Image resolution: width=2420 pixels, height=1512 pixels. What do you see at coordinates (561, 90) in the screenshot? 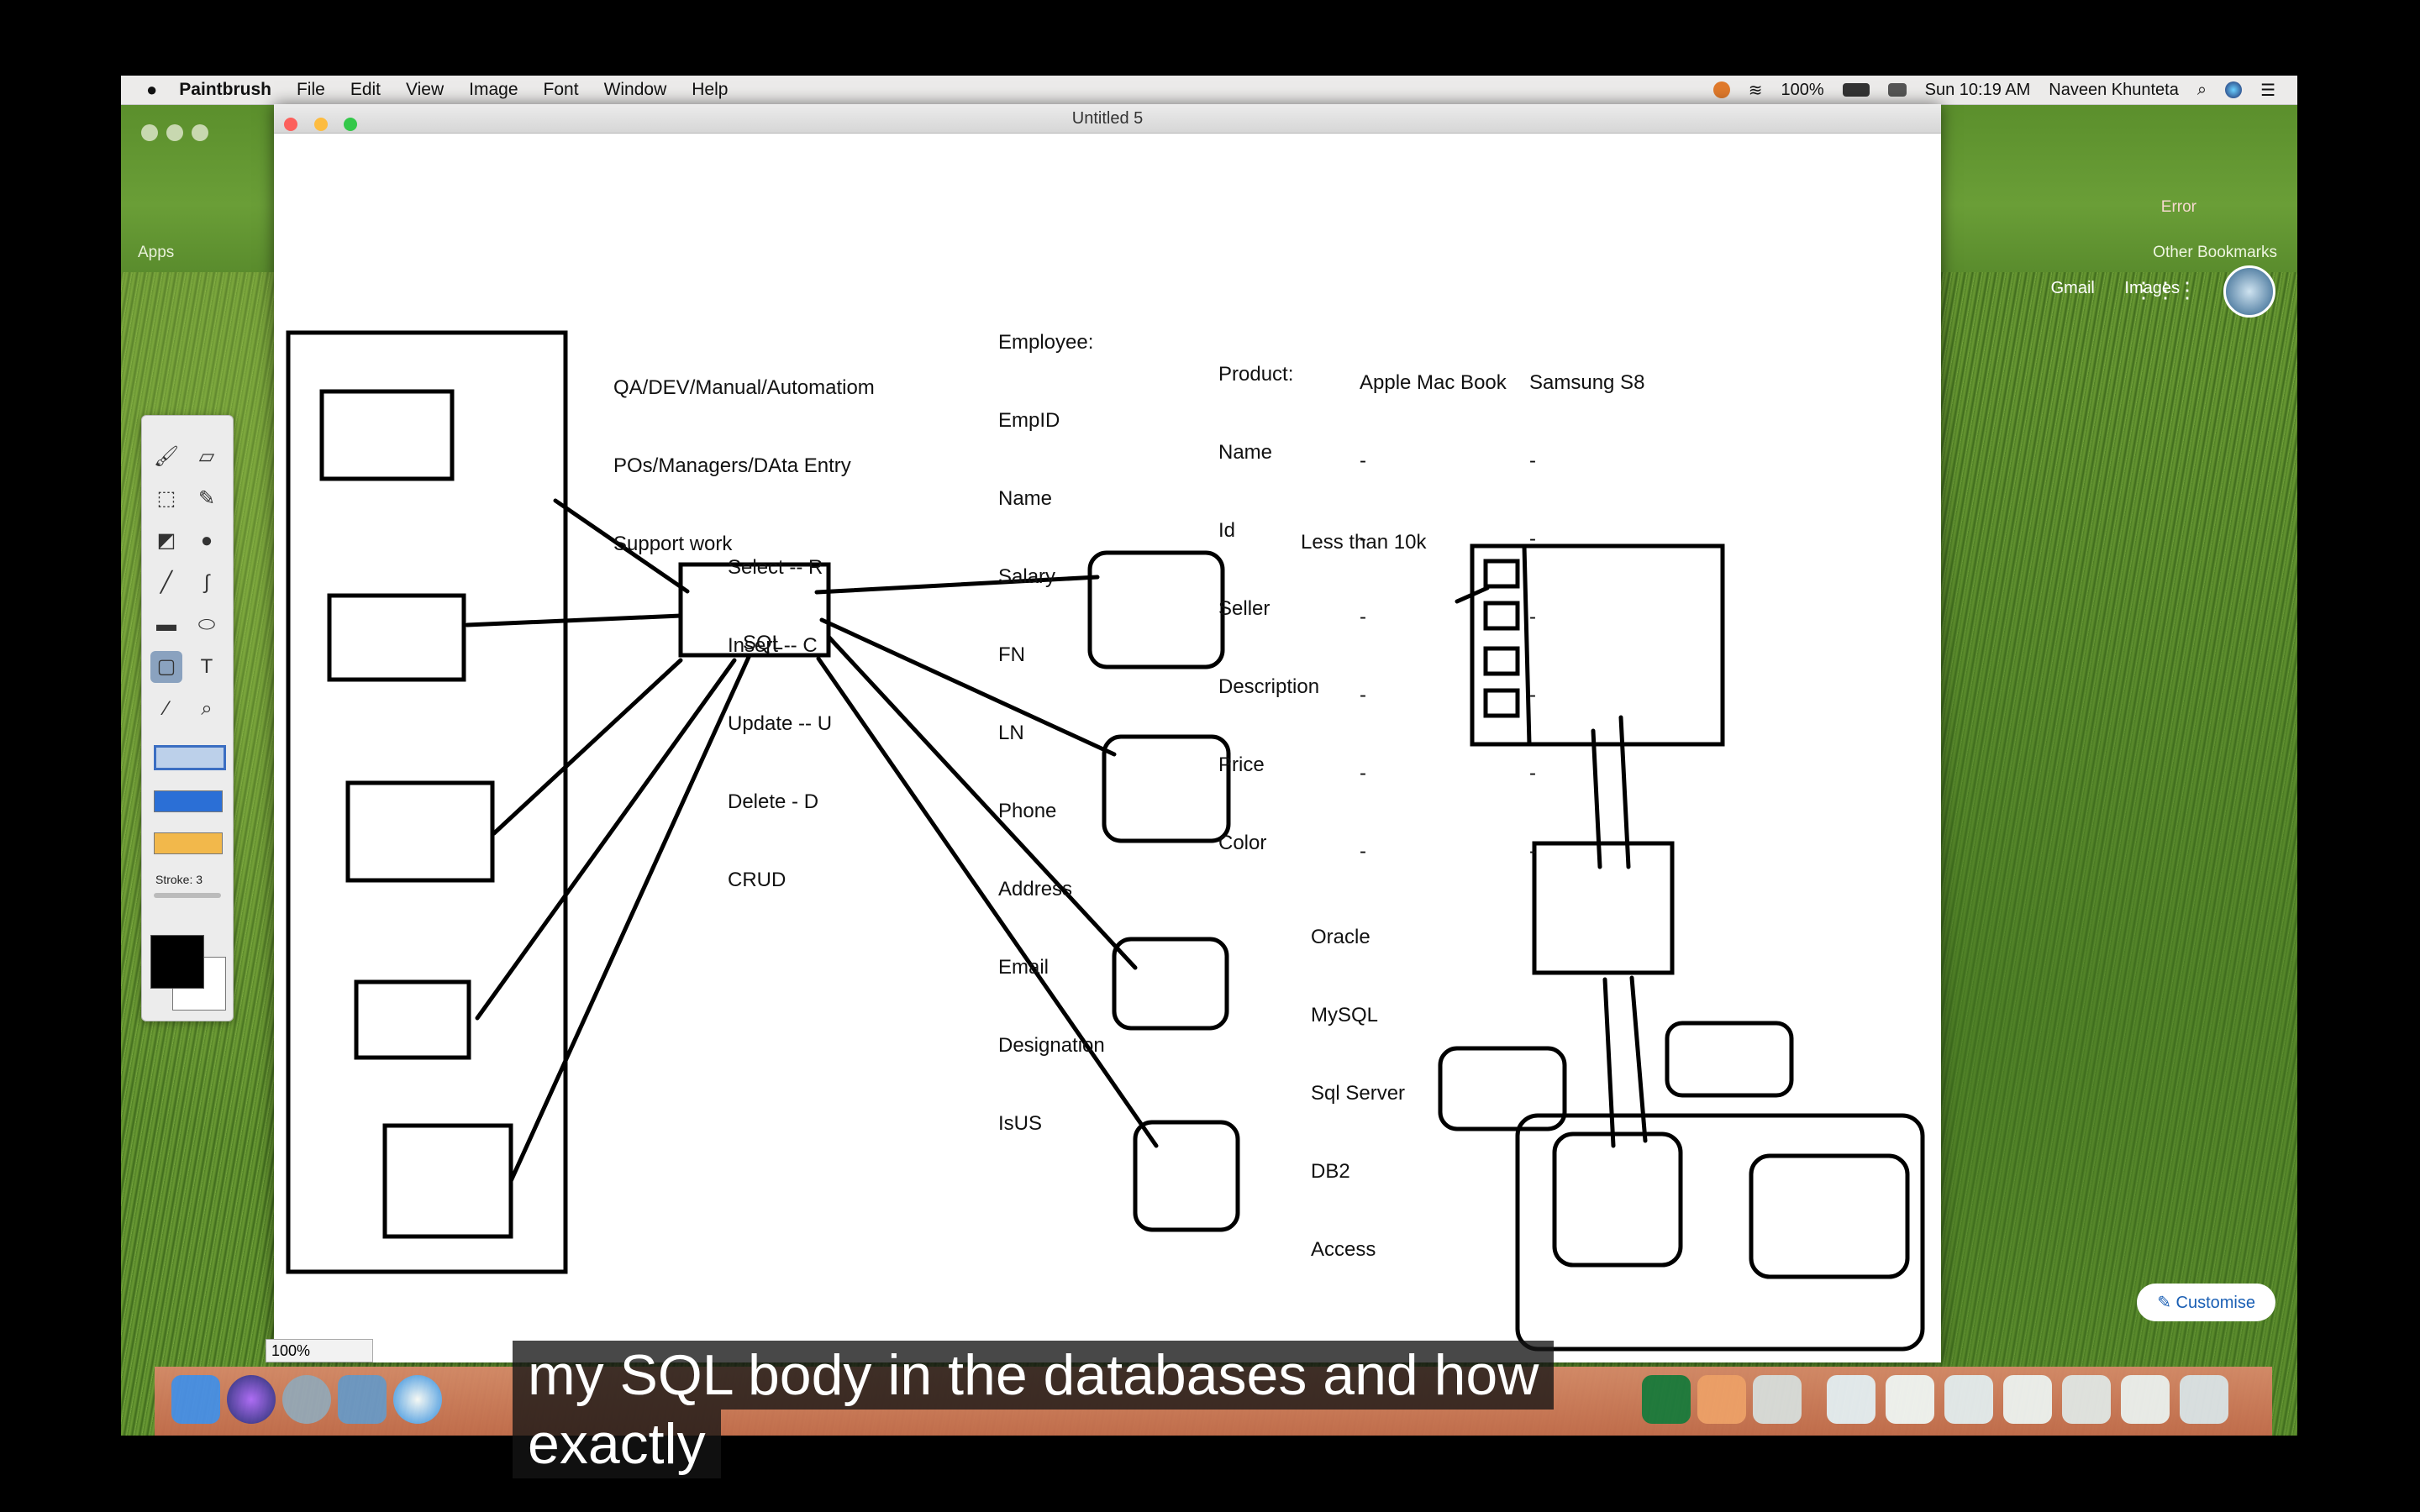
I see `menu-font: Font` at bounding box center [561, 90].